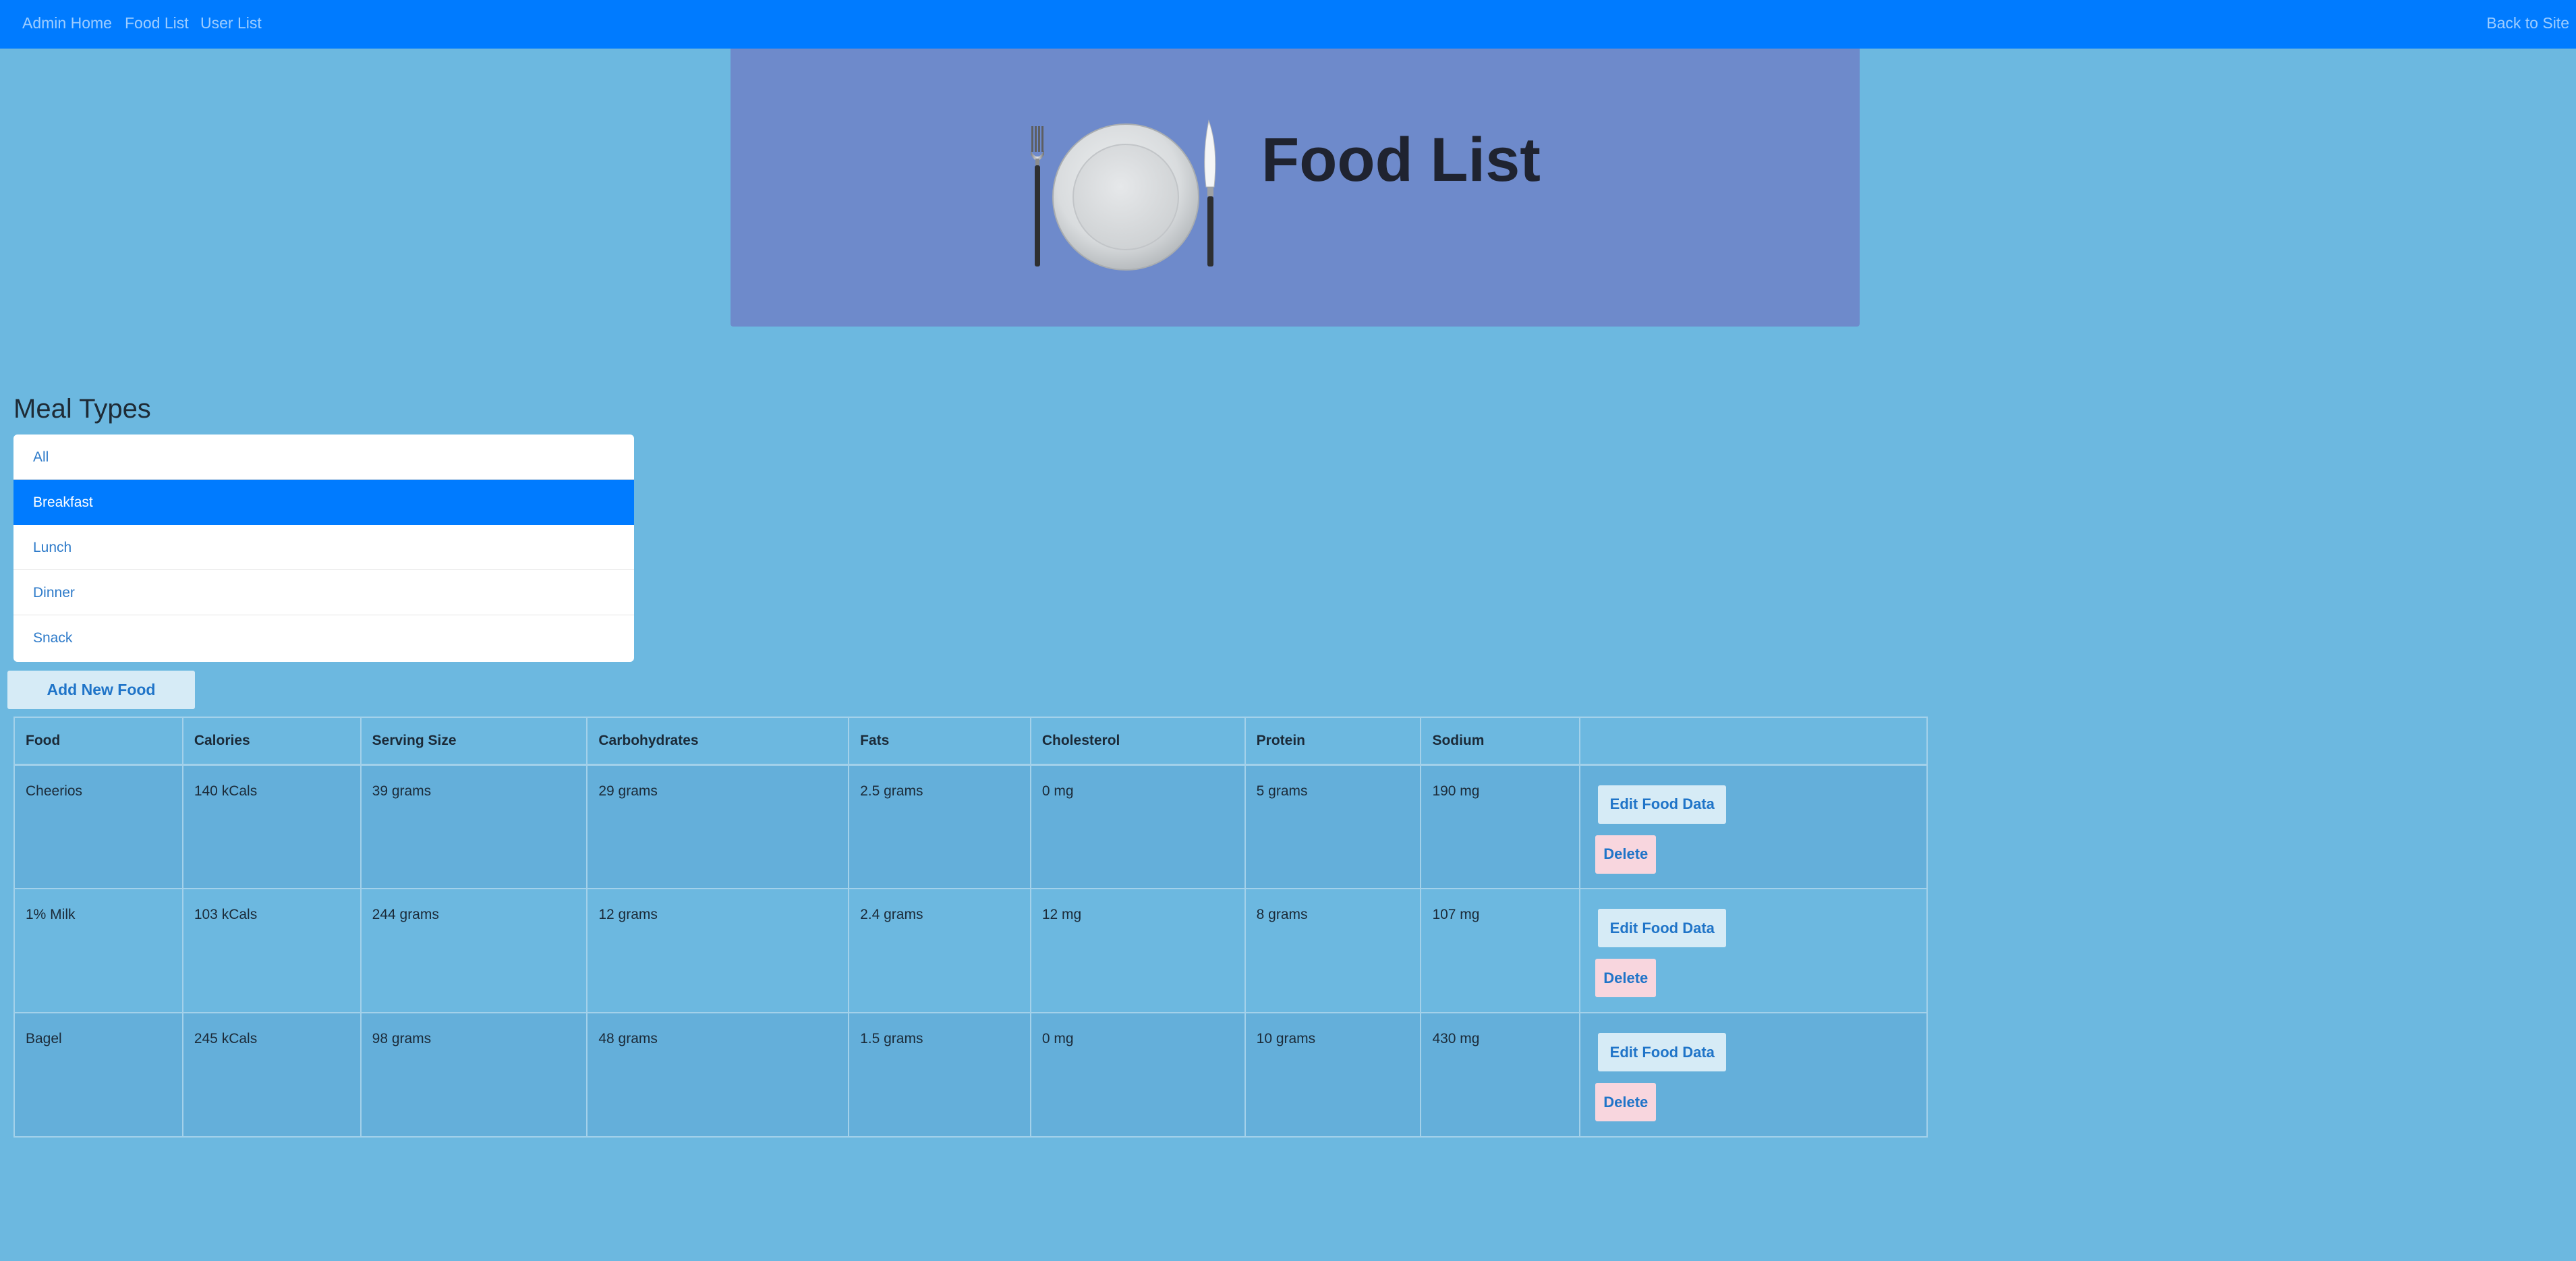 The width and height of the screenshot is (2576, 1261). Describe the element at coordinates (1137, 742) in the screenshot. I see `header-cholesterol: Cholesterol` at that location.